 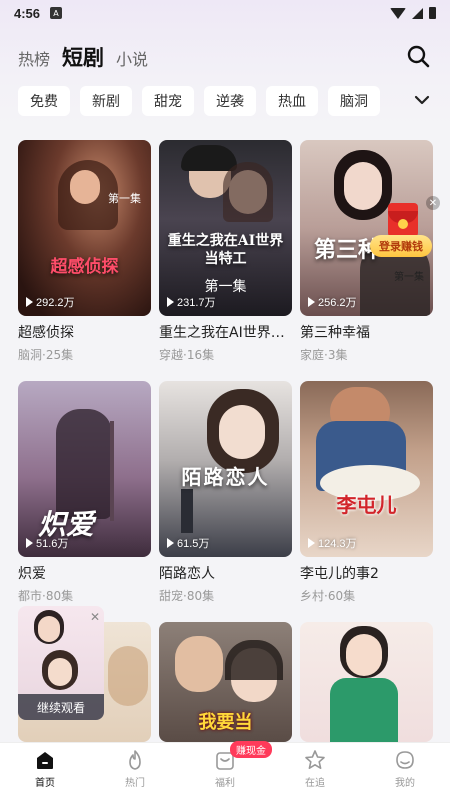 I want to click on view-count: 292.2万, so click(x=50, y=302).